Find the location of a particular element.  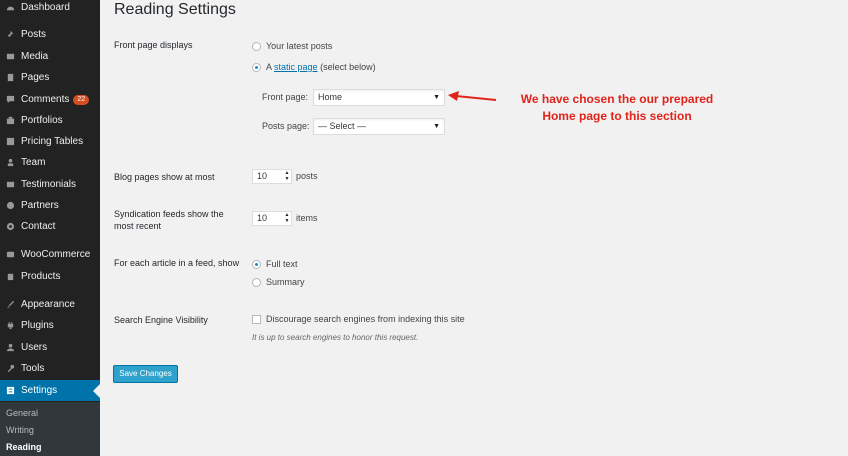

radio-full-text-label: Full text is located at coordinates (282, 264).